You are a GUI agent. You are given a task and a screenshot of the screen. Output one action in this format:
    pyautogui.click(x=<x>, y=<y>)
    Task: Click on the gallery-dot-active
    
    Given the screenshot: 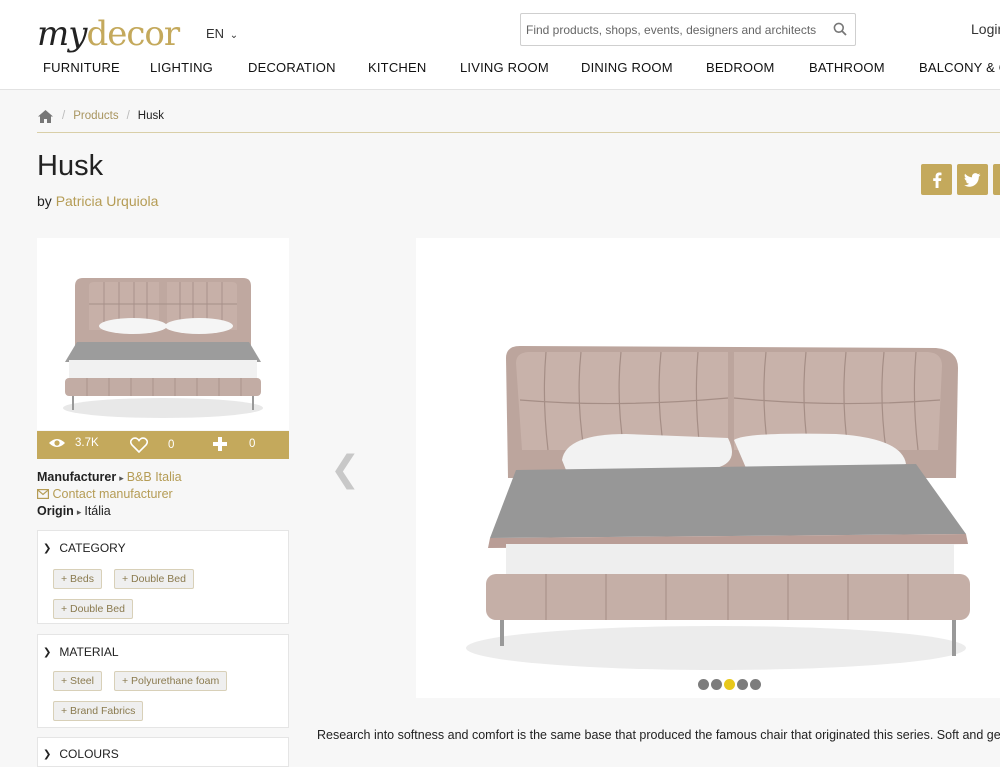 What is the action you would take?
    pyautogui.click(x=729, y=684)
    